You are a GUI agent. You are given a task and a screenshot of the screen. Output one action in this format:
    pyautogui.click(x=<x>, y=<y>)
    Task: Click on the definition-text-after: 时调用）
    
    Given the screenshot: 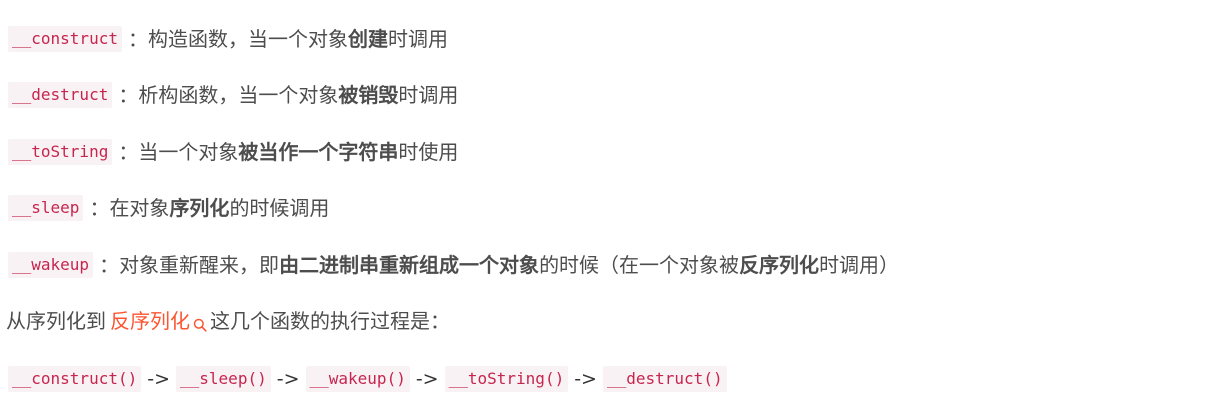 What is the action you would take?
    pyautogui.click(x=859, y=265)
    